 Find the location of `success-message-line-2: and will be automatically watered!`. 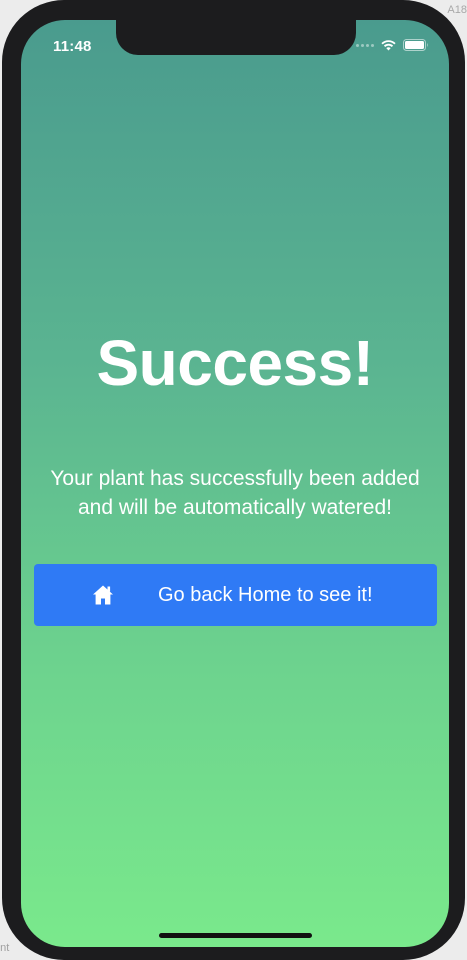

success-message-line-2: and will be automatically watered! is located at coordinates (235, 507).